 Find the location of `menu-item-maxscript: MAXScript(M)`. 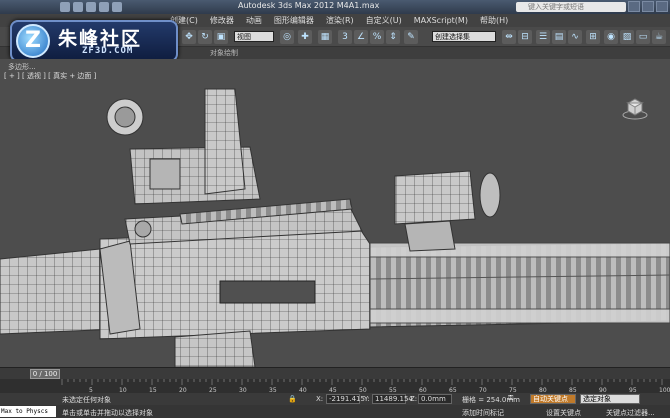

menu-item-maxscript: MAXScript(M) is located at coordinates (441, 20).